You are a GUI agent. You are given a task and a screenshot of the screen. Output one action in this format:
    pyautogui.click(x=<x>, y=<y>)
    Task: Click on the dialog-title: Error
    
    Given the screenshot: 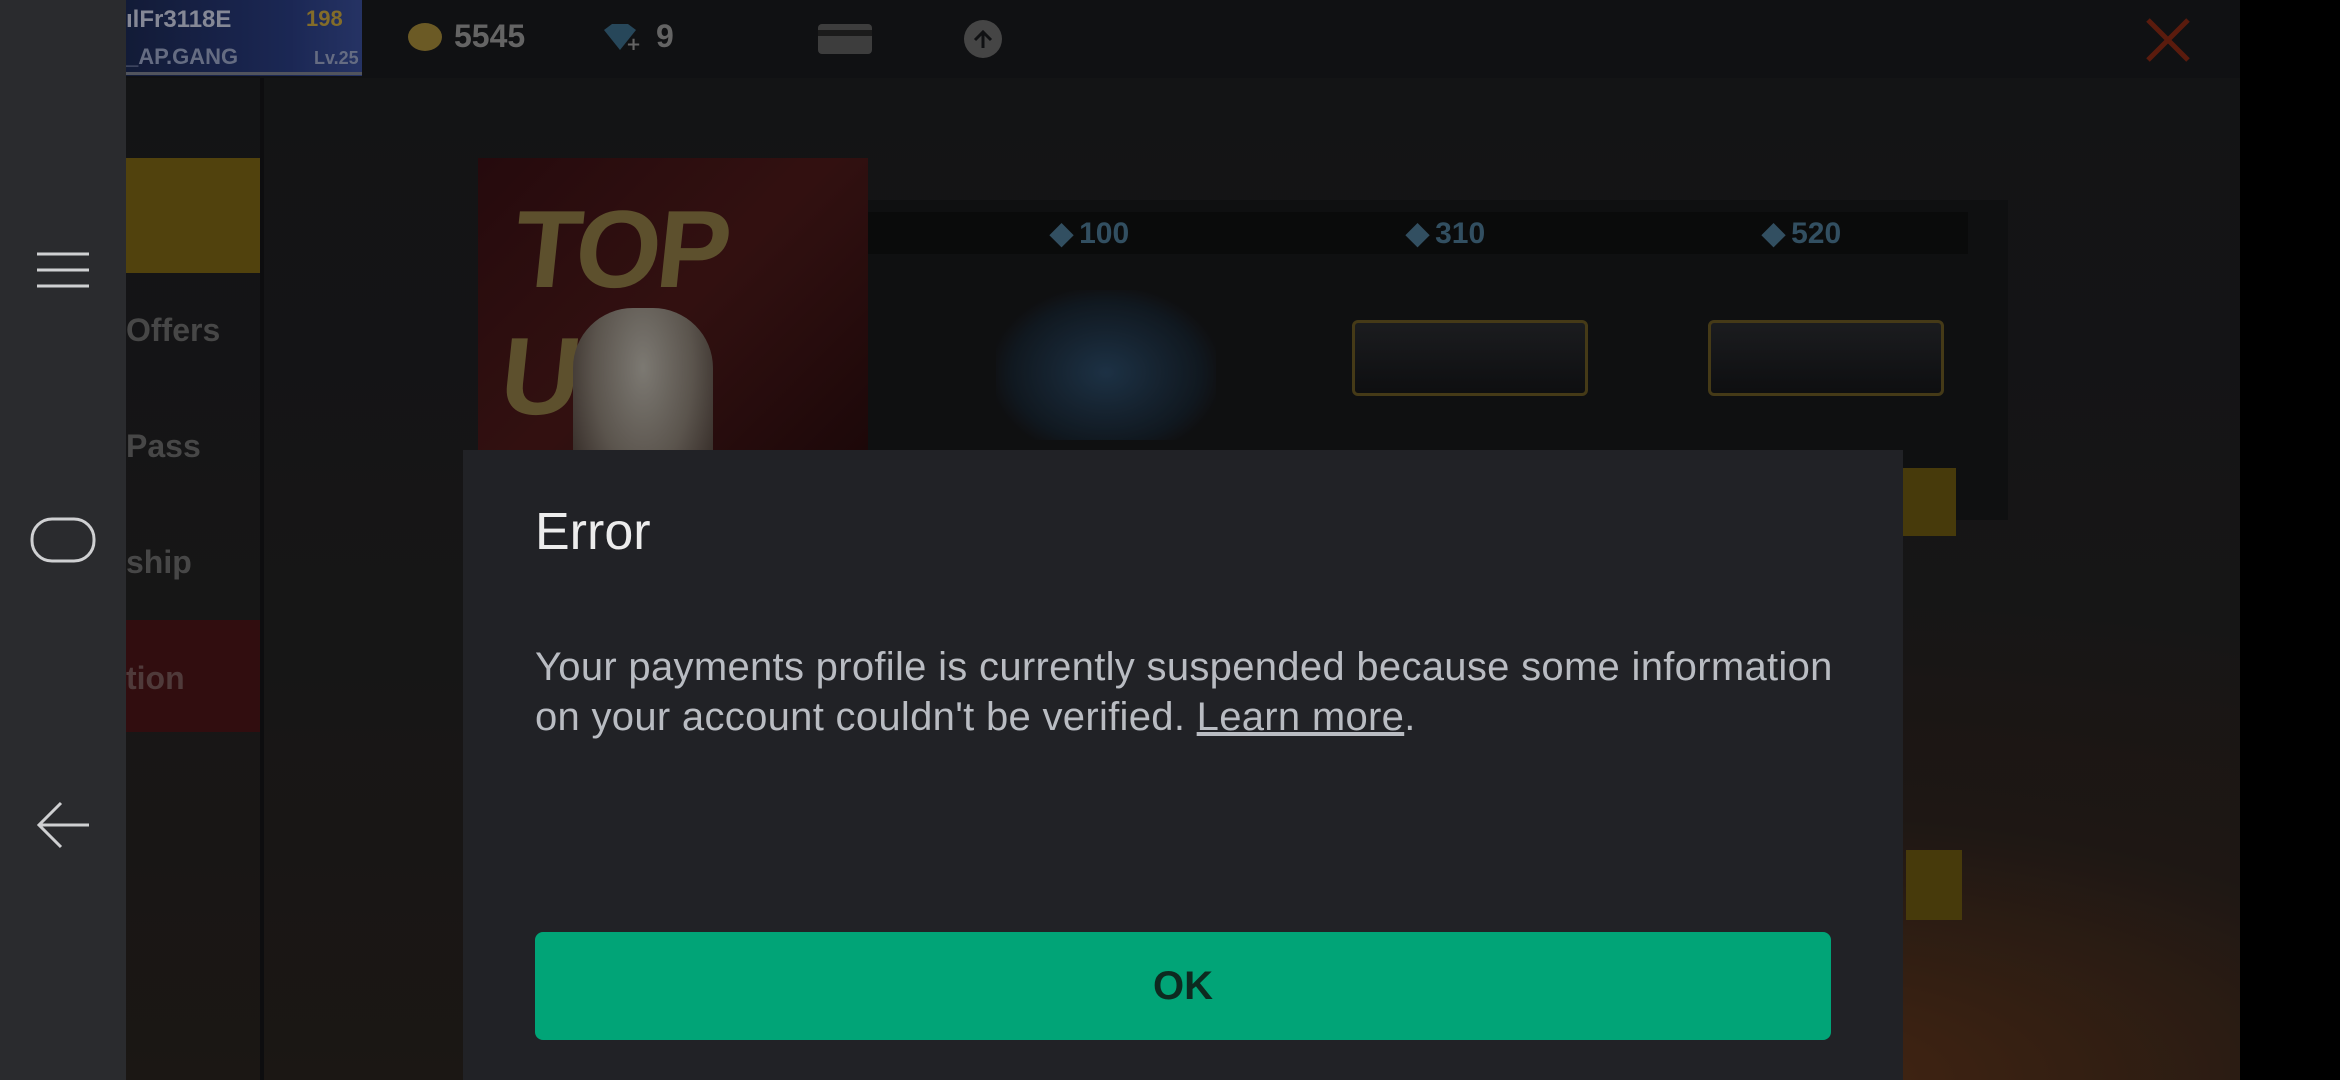 What is the action you would take?
    pyautogui.click(x=593, y=532)
    